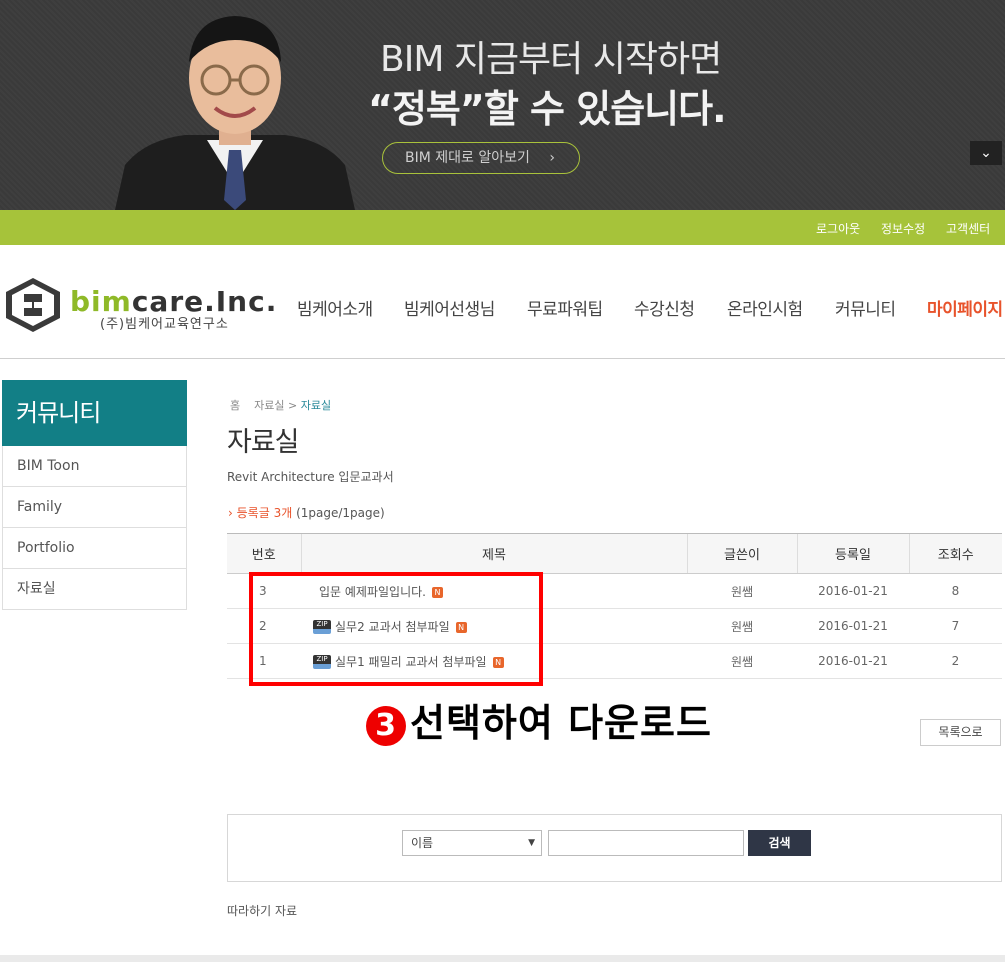 The image size is (1005, 962). What do you see at coordinates (316, 405) in the screenshot?
I see `breadcrumb-current: 자료실` at bounding box center [316, 405].